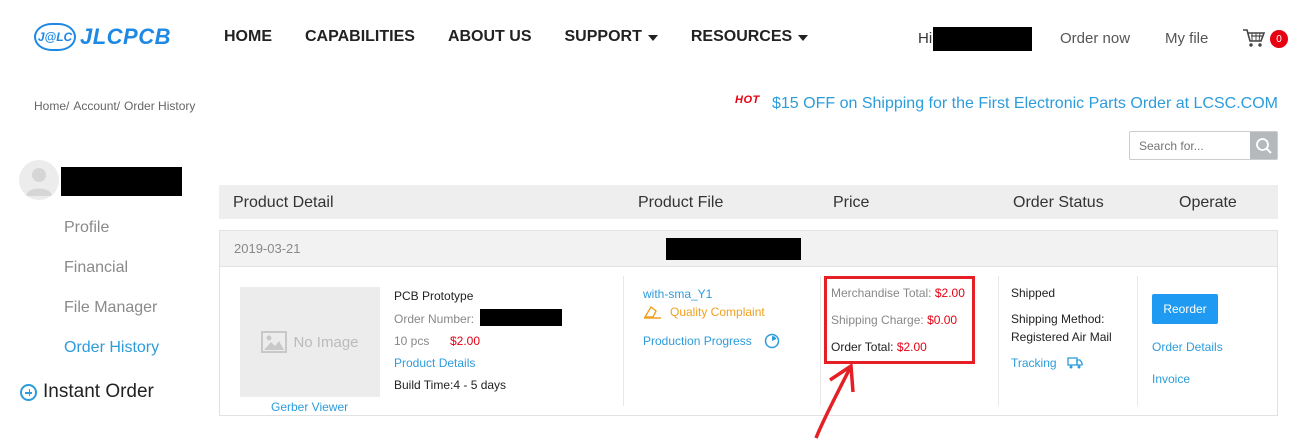  I want to click on product-thumbnail: No Image, so click(310, 342).